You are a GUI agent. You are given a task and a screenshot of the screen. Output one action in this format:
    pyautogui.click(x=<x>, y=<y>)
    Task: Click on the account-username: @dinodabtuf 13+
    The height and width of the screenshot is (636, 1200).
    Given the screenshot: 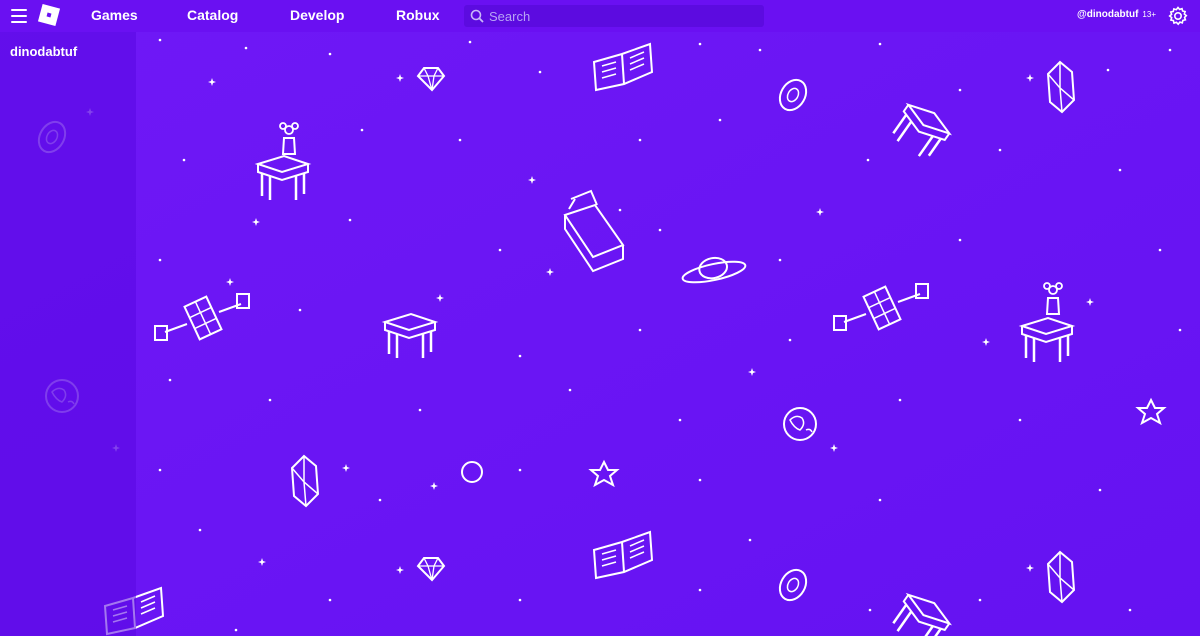 What is the action you would take?
    pyautogui.click(x=1116, y=14)
    